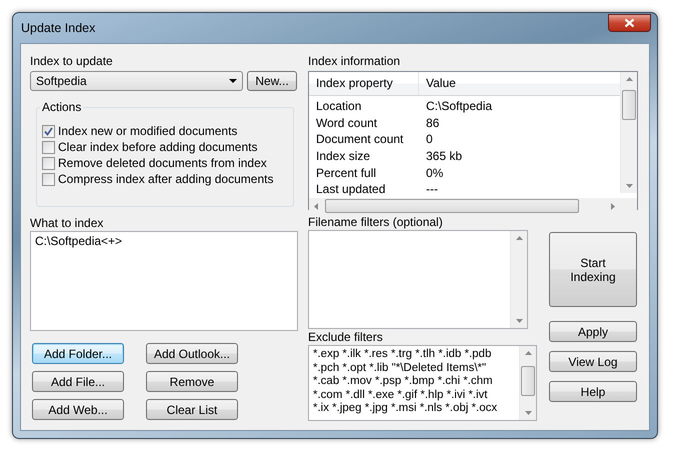 This screenshot has height=458, width=678. I want to click on close-button, so click(629, 23).